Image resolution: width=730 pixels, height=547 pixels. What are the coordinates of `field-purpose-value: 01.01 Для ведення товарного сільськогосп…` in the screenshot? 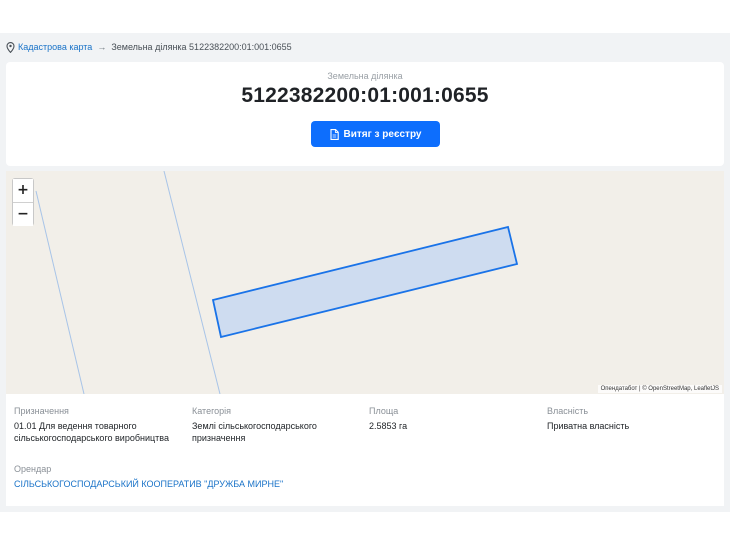 It's located at (91, 432).